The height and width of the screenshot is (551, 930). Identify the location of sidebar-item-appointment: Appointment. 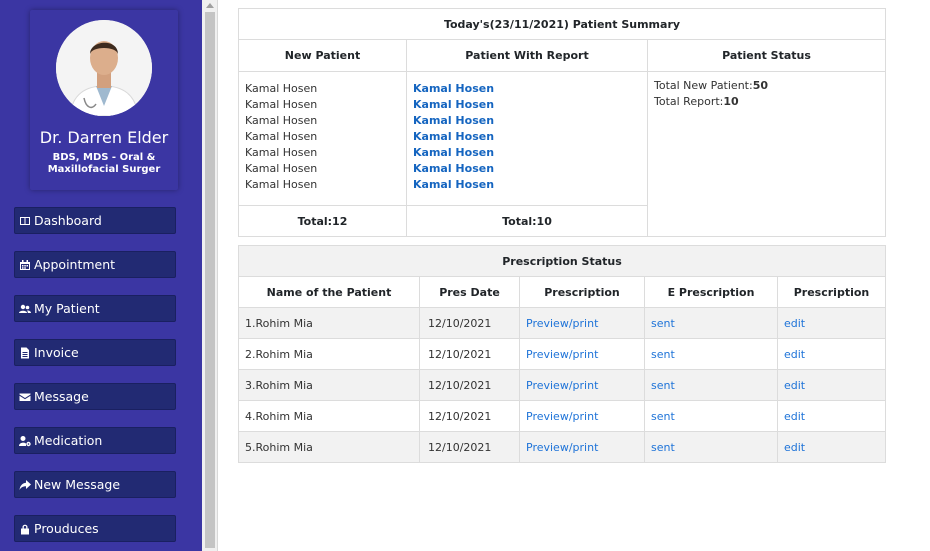
(95, 264).